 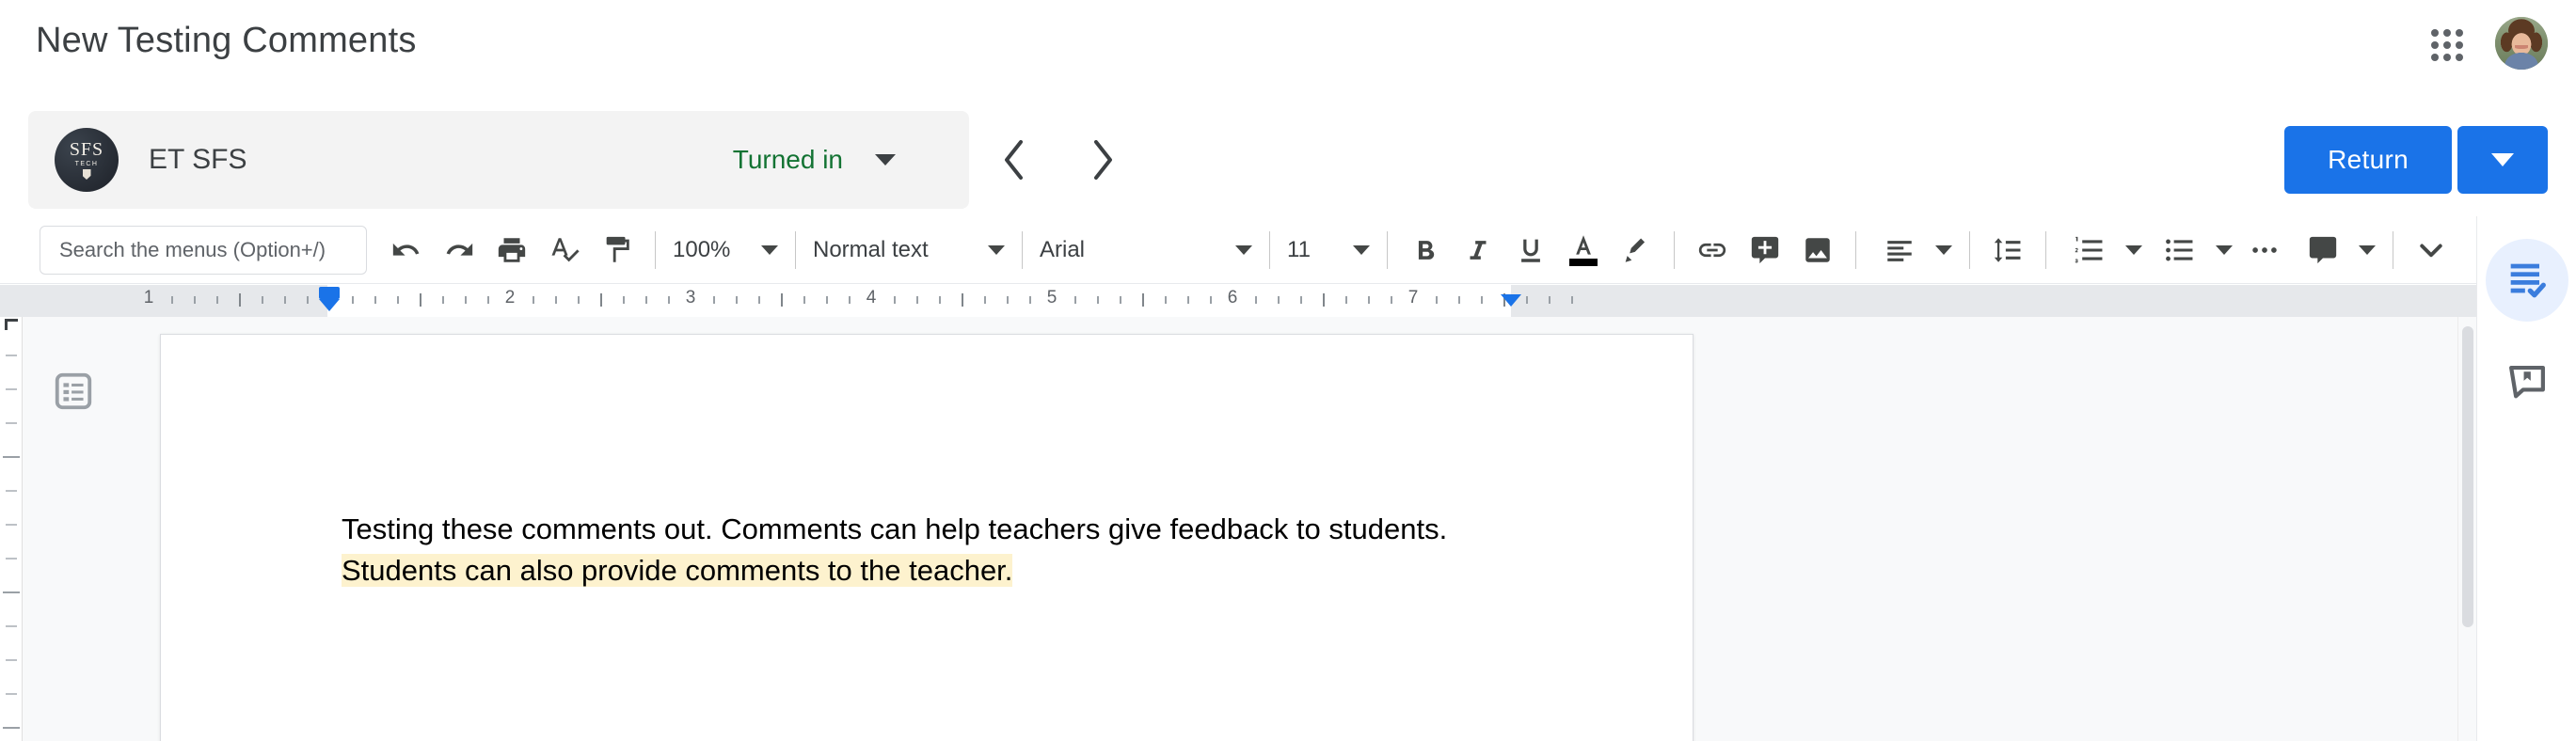 What do you see at coordinates (2383, 250) in the screenshot?
I see `toolbar-right-group` at bounding box center [2383, 250].